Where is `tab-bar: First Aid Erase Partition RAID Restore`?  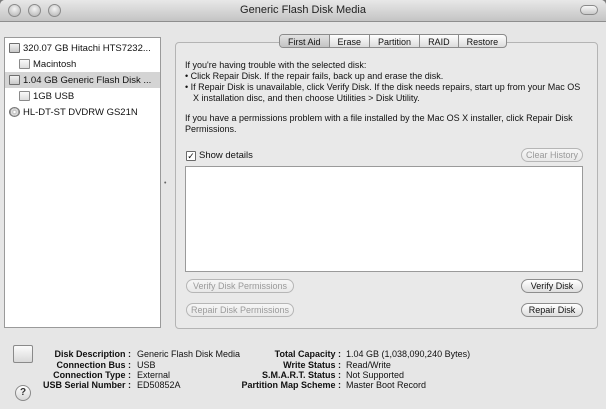
tab-bar: First Aid Erase Partition RAID Restore is located at coordinates (393, 41).